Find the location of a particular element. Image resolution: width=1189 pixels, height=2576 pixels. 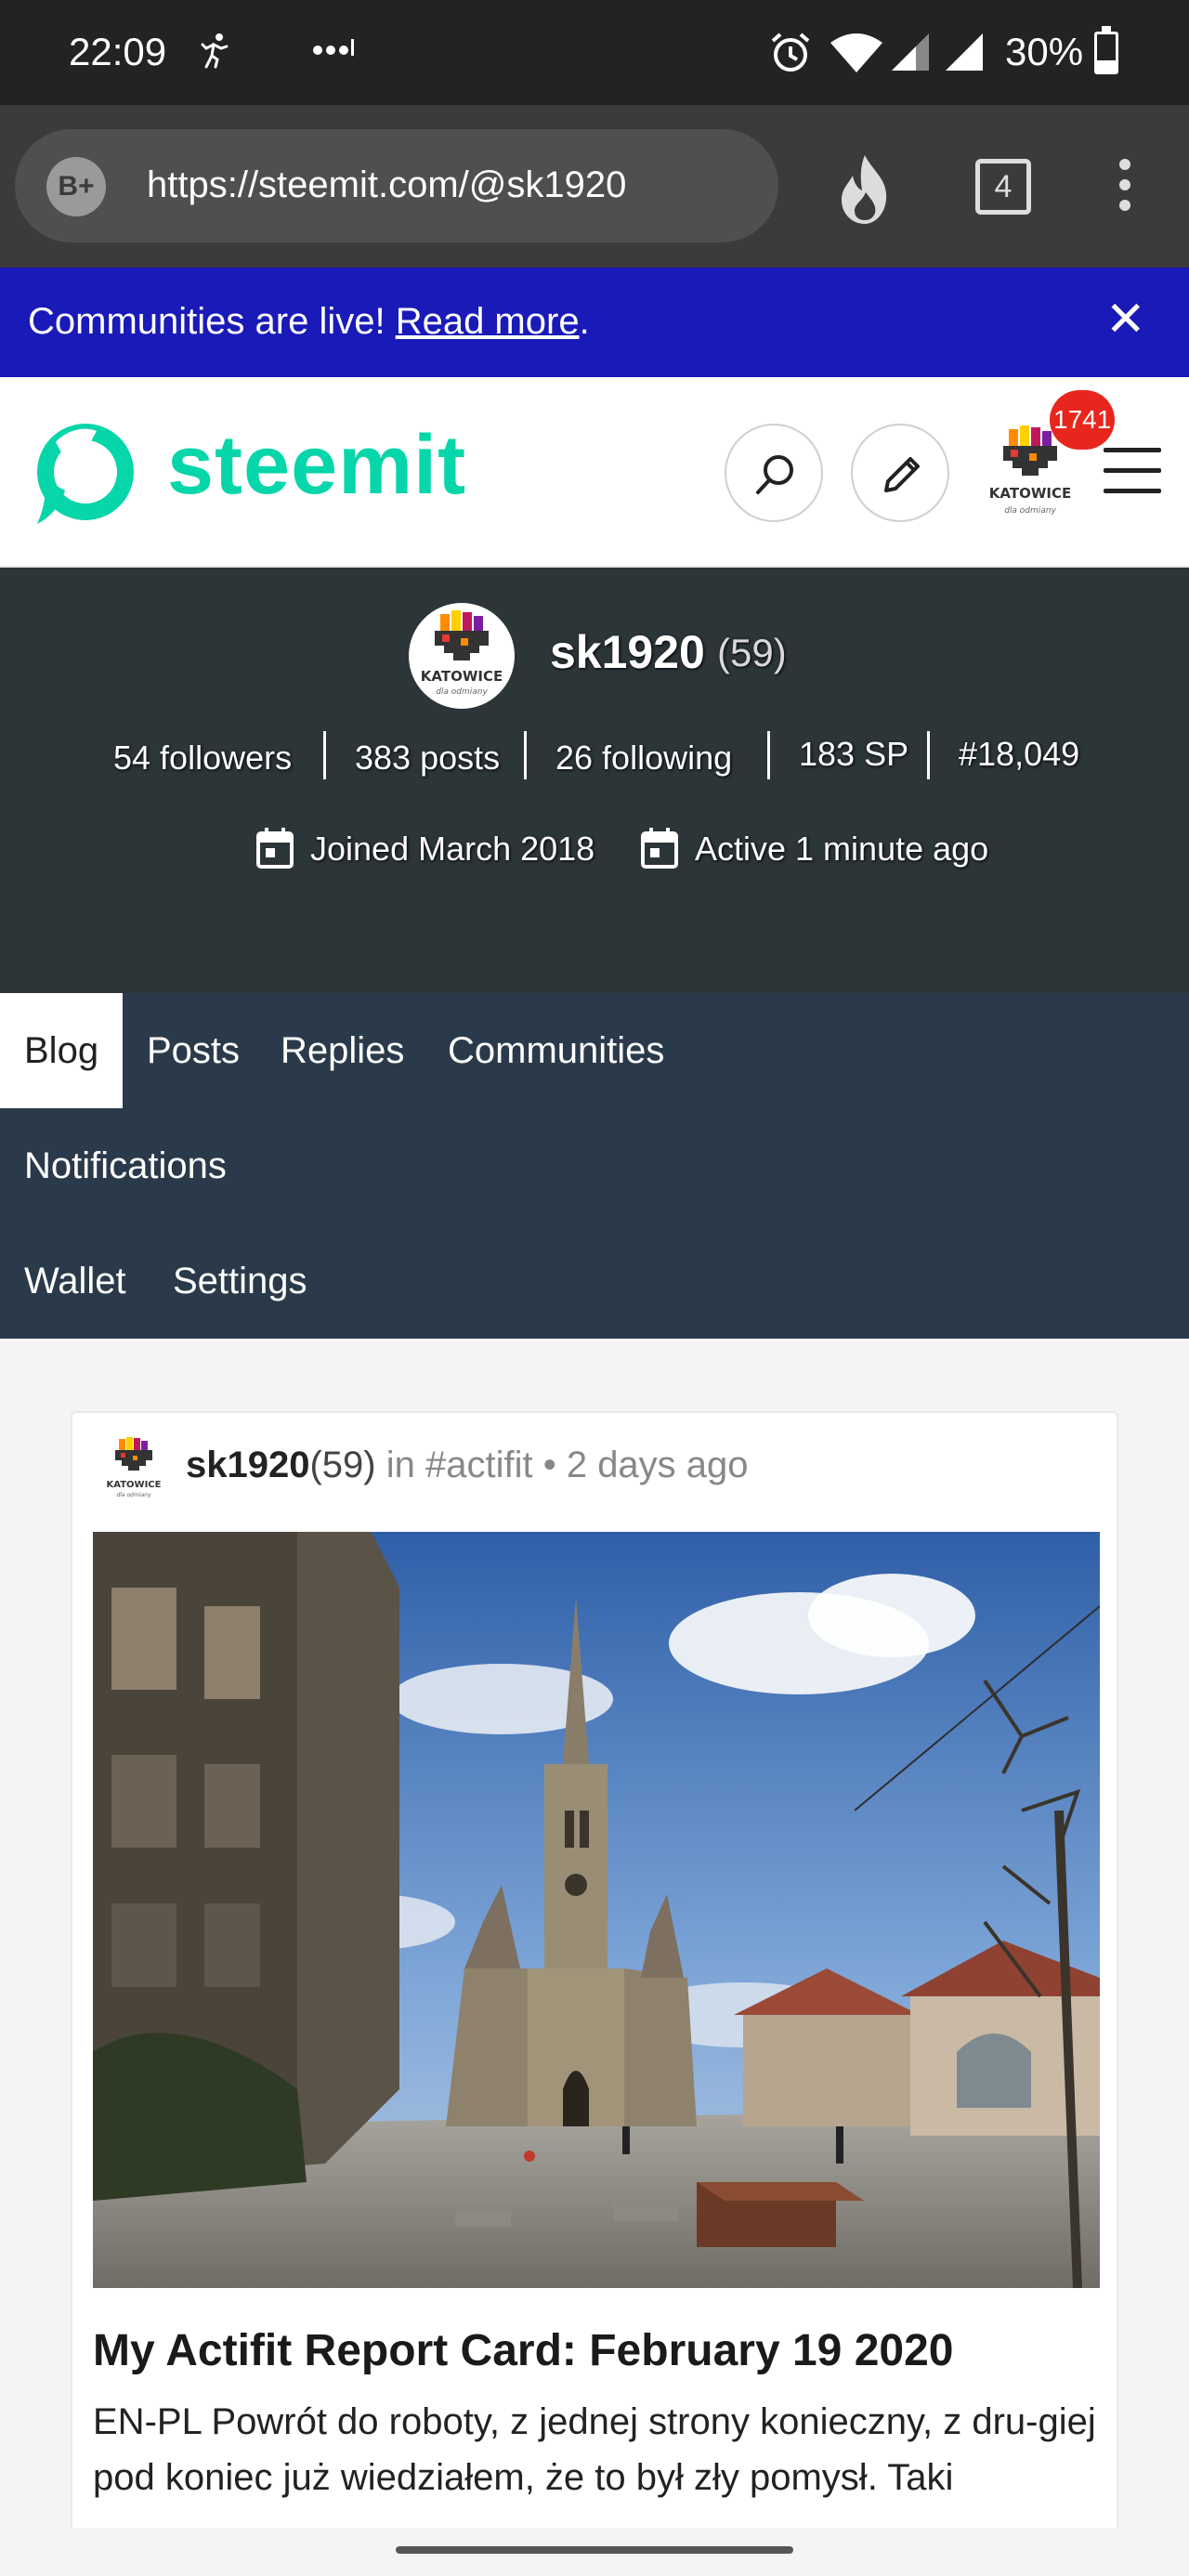

running-icon is located at coordinates (213, 55).